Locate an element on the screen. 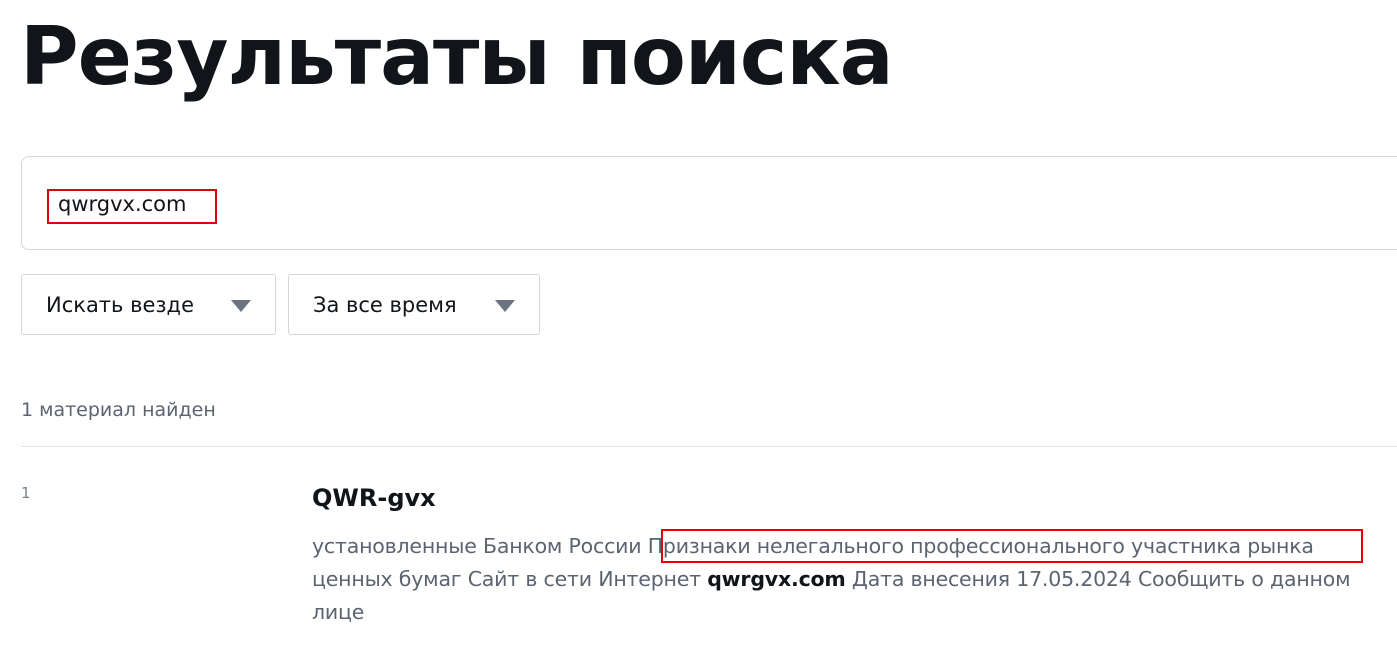 The image size is (1397, 645). snippet-text: ценных бумаг Сайт в сети Интернет is located at coordinates (510, 579).